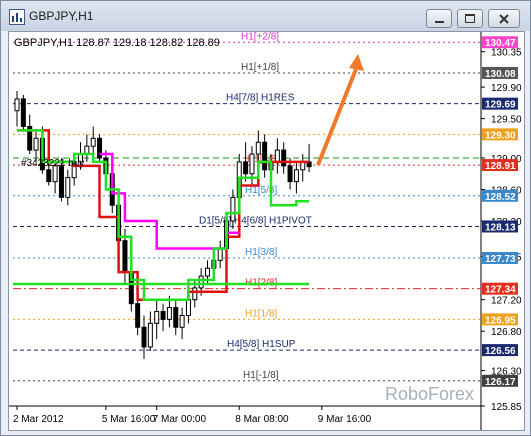 Image resolution: width=531 pixels, height=436 pixels. What do you see at coordinates (117, 43) in the screenshot?
I see `chart-header: GBPJPY,H1 128.87 129.18 128.82 128.89` at bounding box center [117, 43].